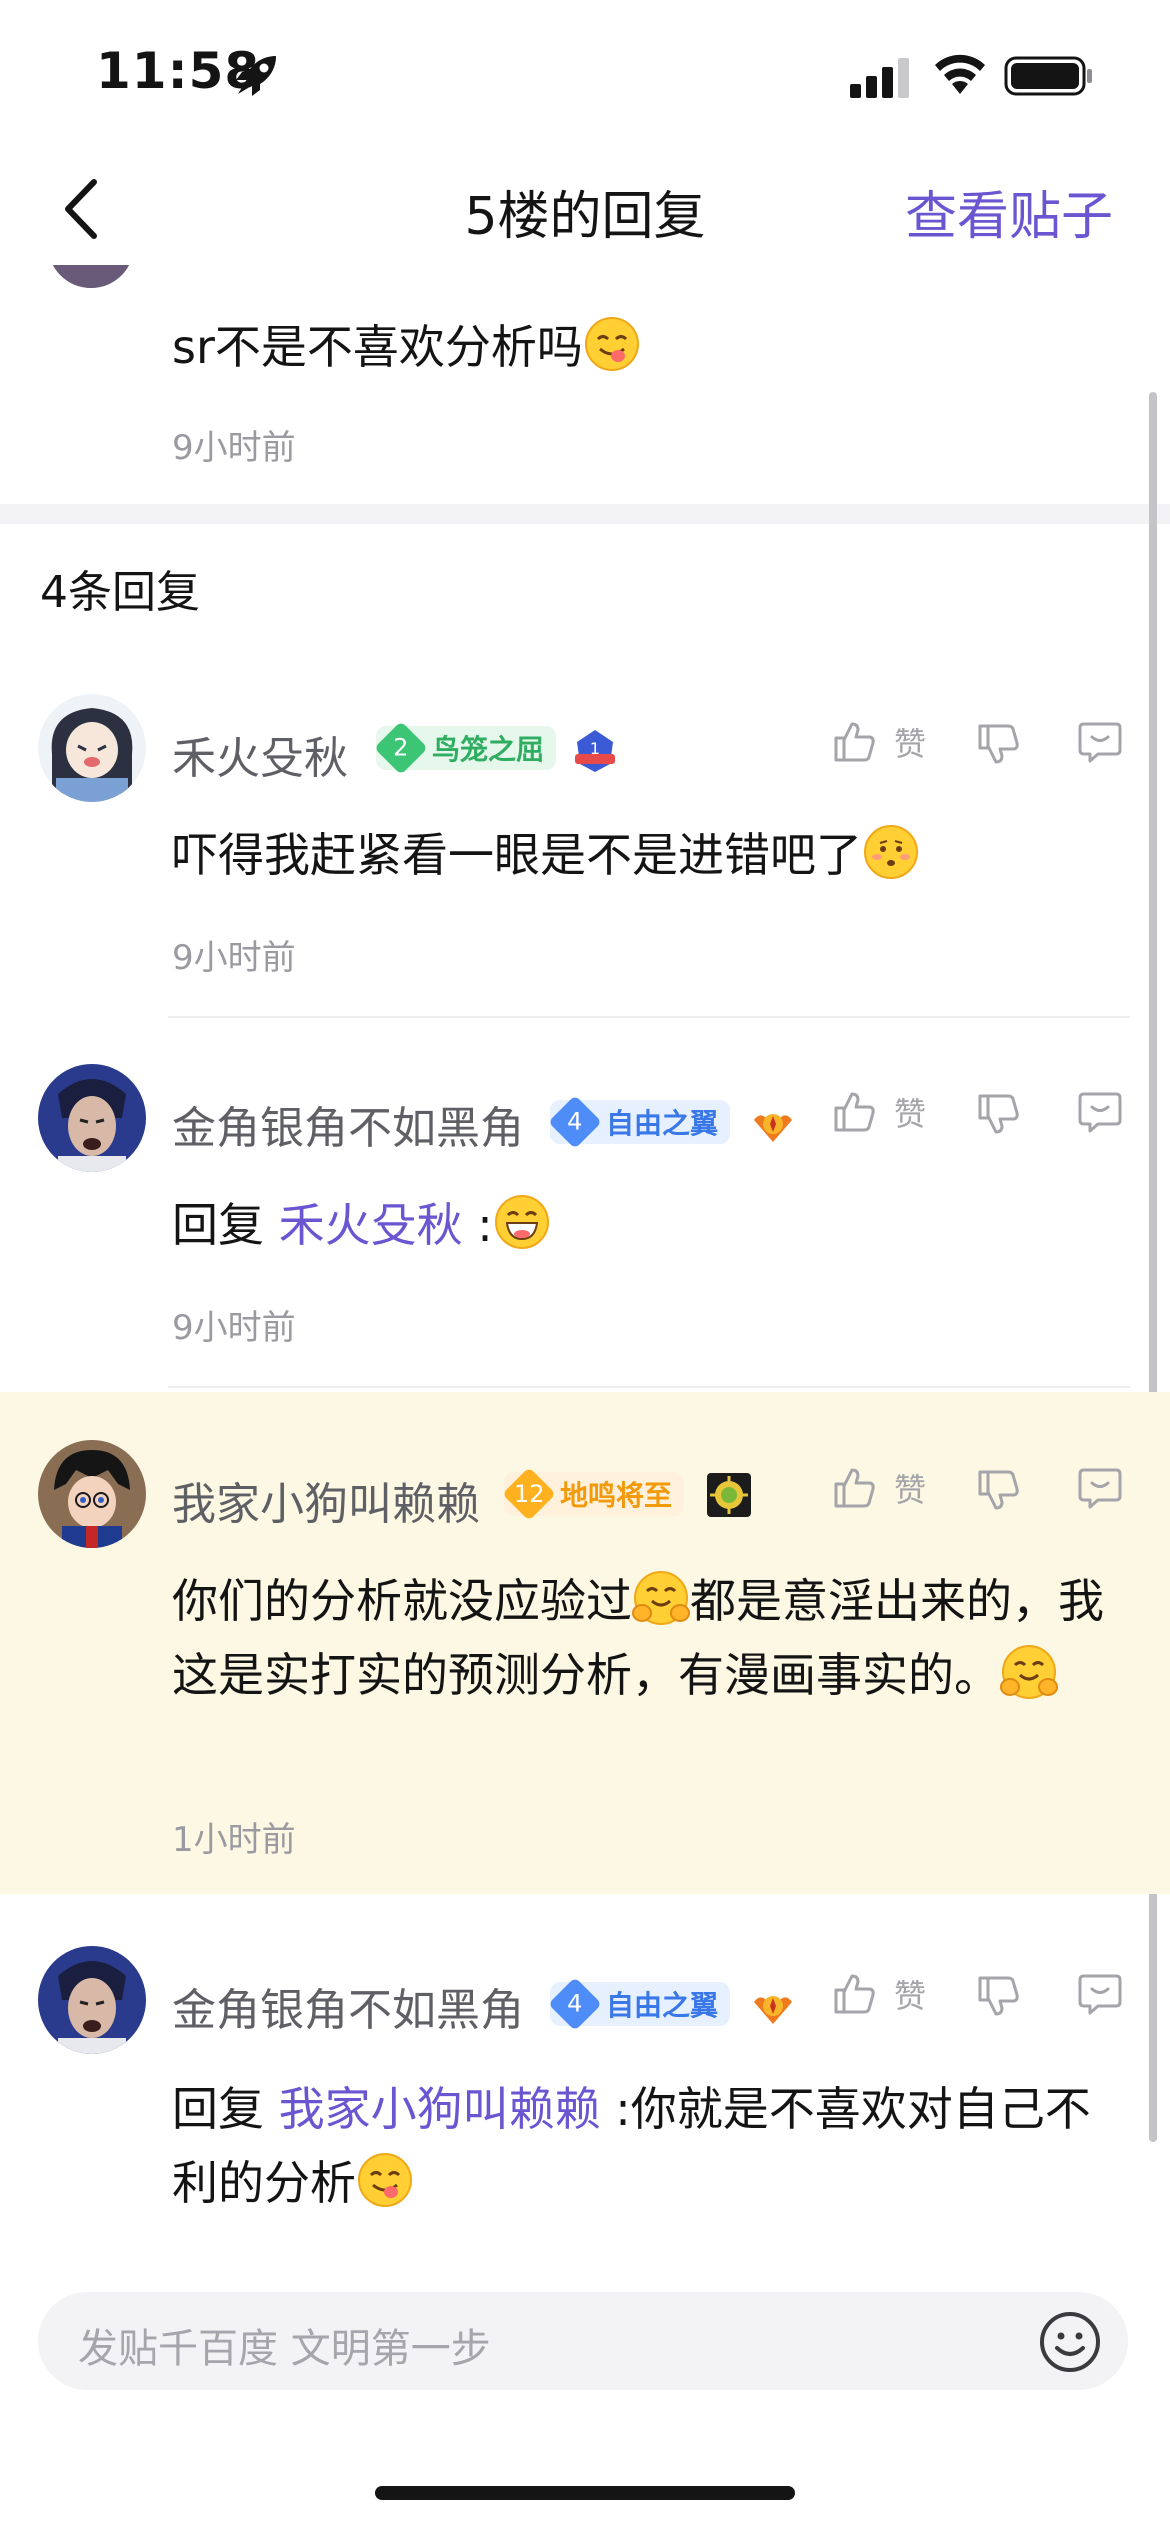  I want to click on comment-text: 吓得我赶紧看一眼是不是进错吧了, so click(546, 855).